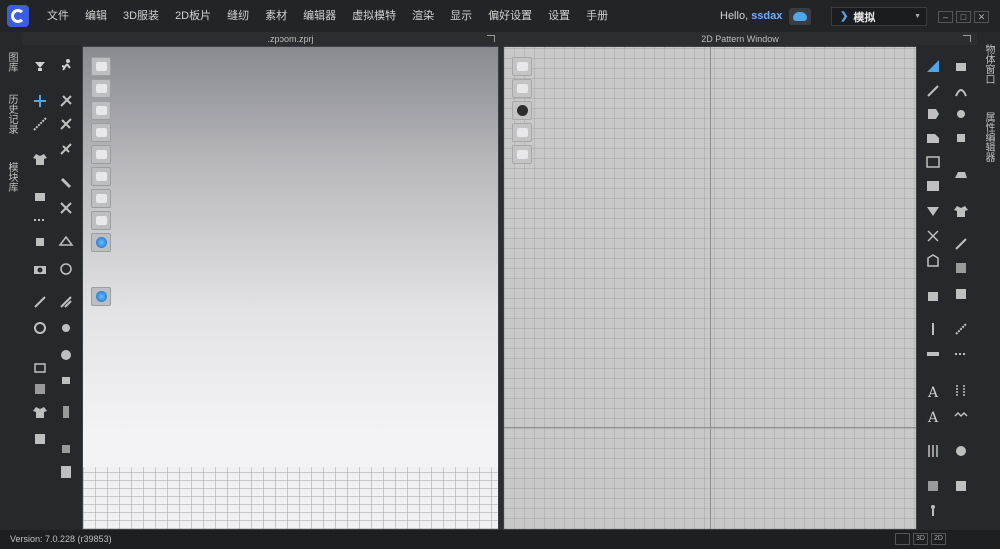 The image size is (1000, 549). What do you see at coordinates (40, 66) in the screenshot?
I see `down-arrow-tool-icon` at bounding box center [40, 66].